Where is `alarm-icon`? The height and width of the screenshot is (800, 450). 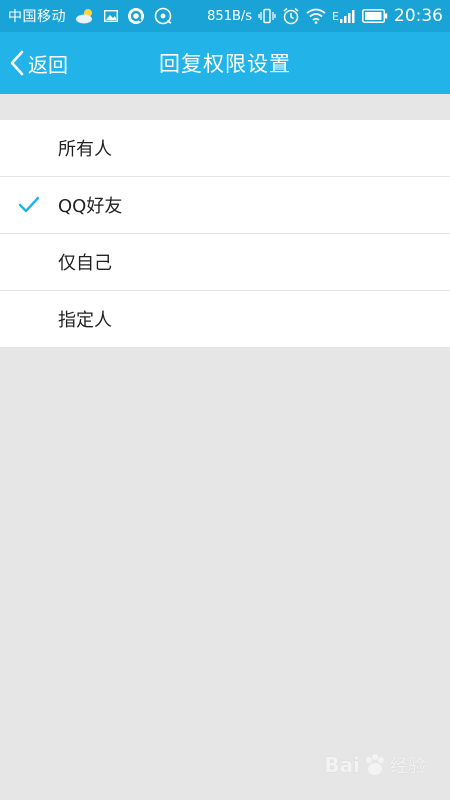 alarm-icon is located at coordinates (291, 16).